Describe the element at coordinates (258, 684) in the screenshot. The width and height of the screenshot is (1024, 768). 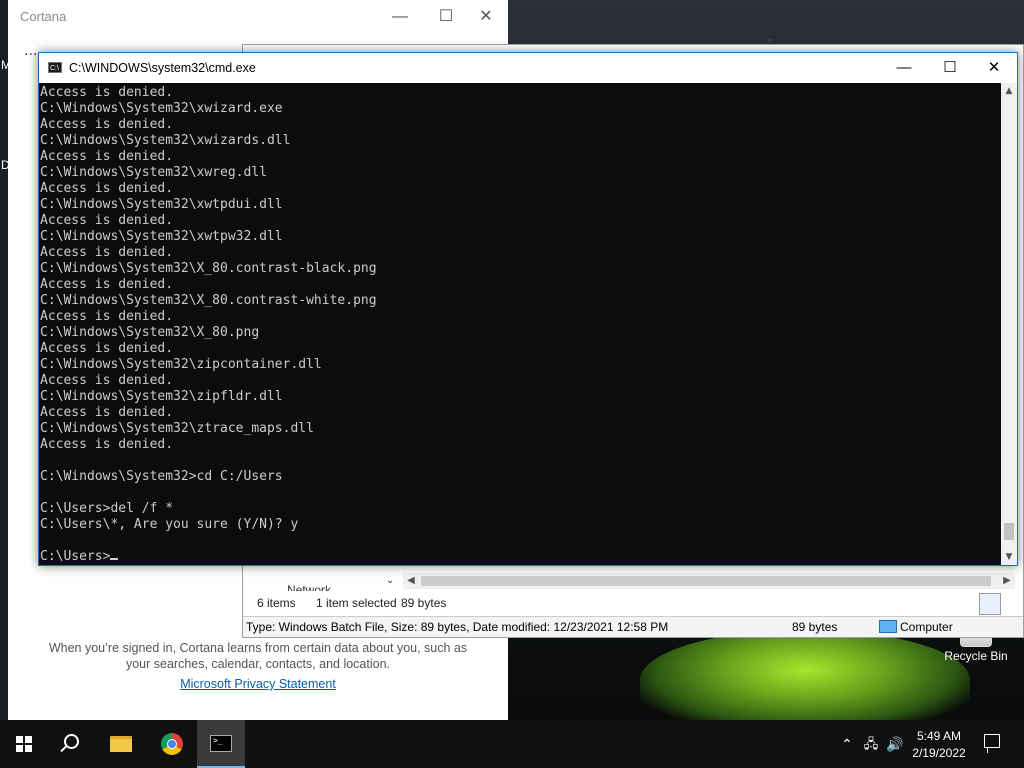
I see `privacy-statement-link: Microsoft Privacy Statement` at that location.